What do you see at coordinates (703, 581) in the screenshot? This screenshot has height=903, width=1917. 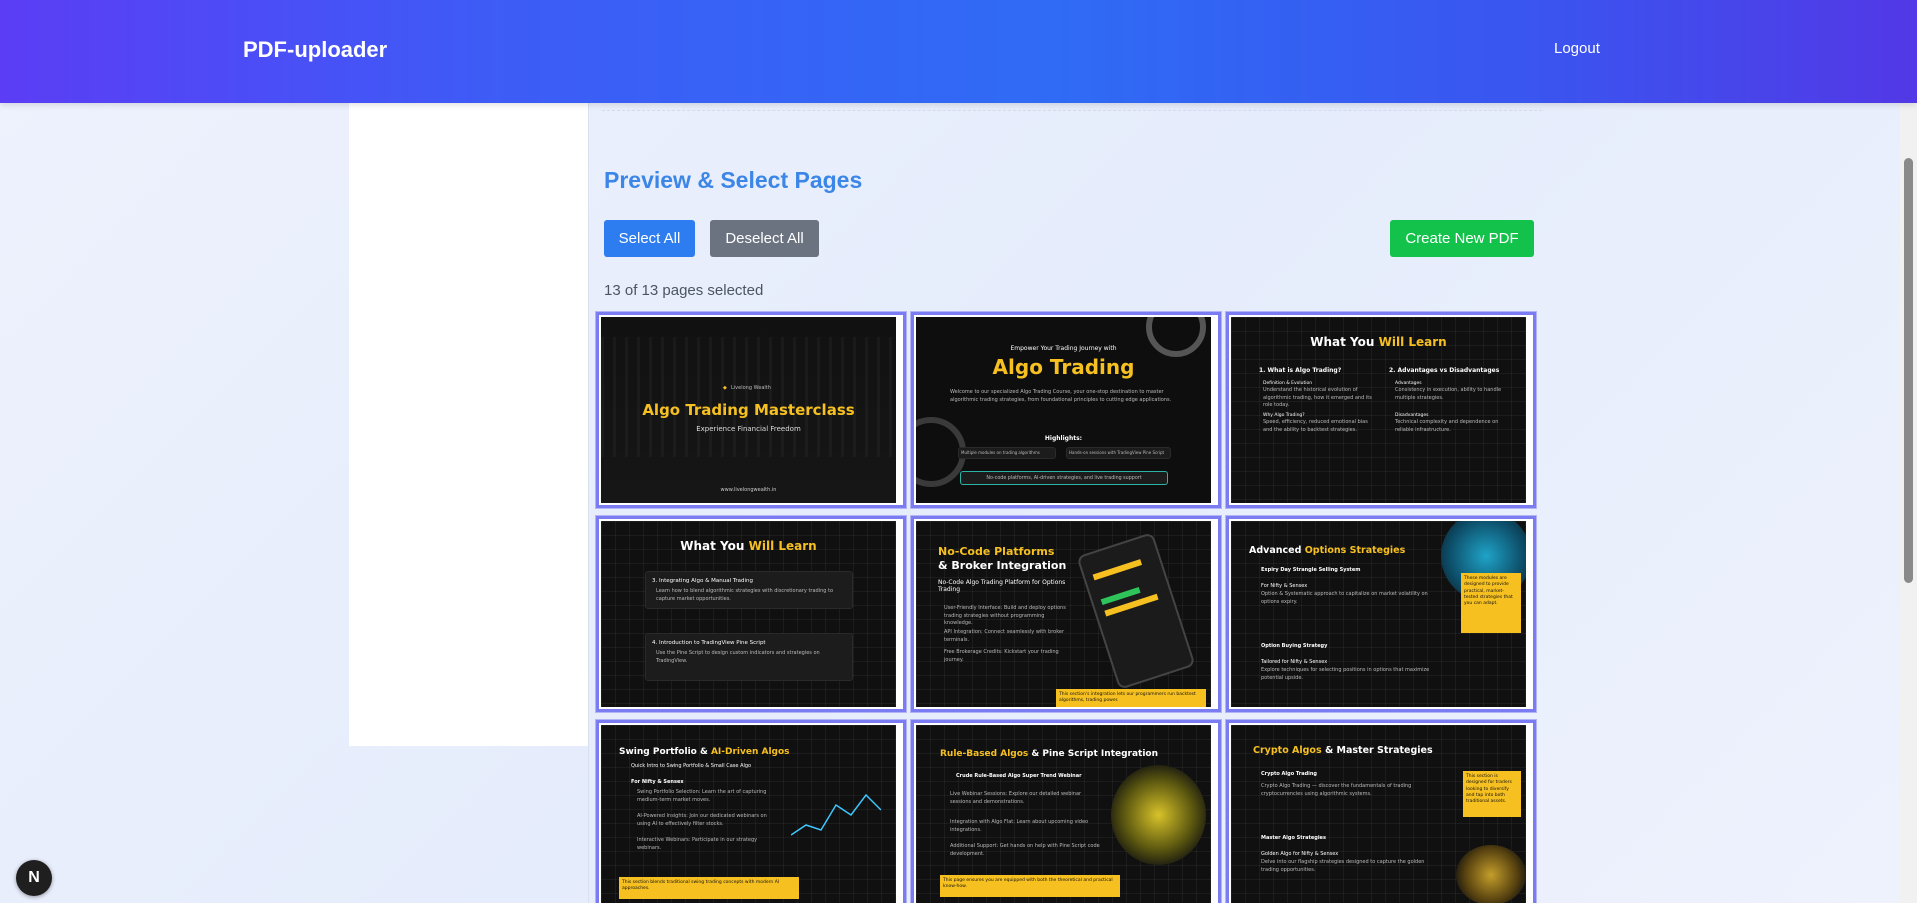 I see `slide-heading: 3. Integrating Algo & Manual Trading` at bounding box center [703, 581].